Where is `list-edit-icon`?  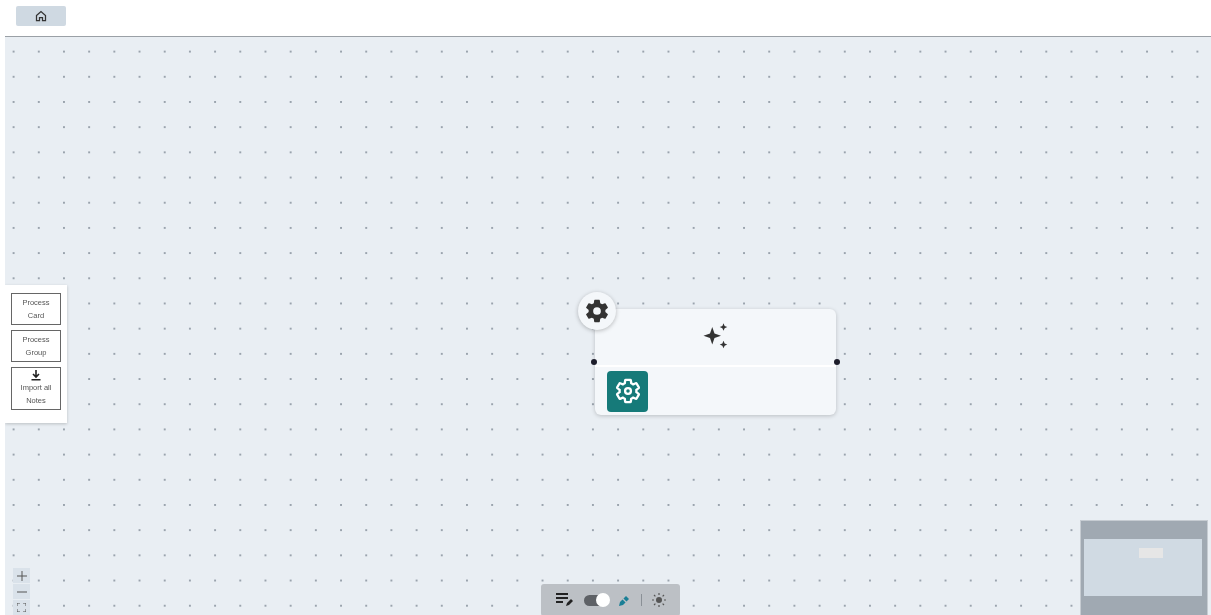
list-edit-icon is located at coordinates (564, 600).